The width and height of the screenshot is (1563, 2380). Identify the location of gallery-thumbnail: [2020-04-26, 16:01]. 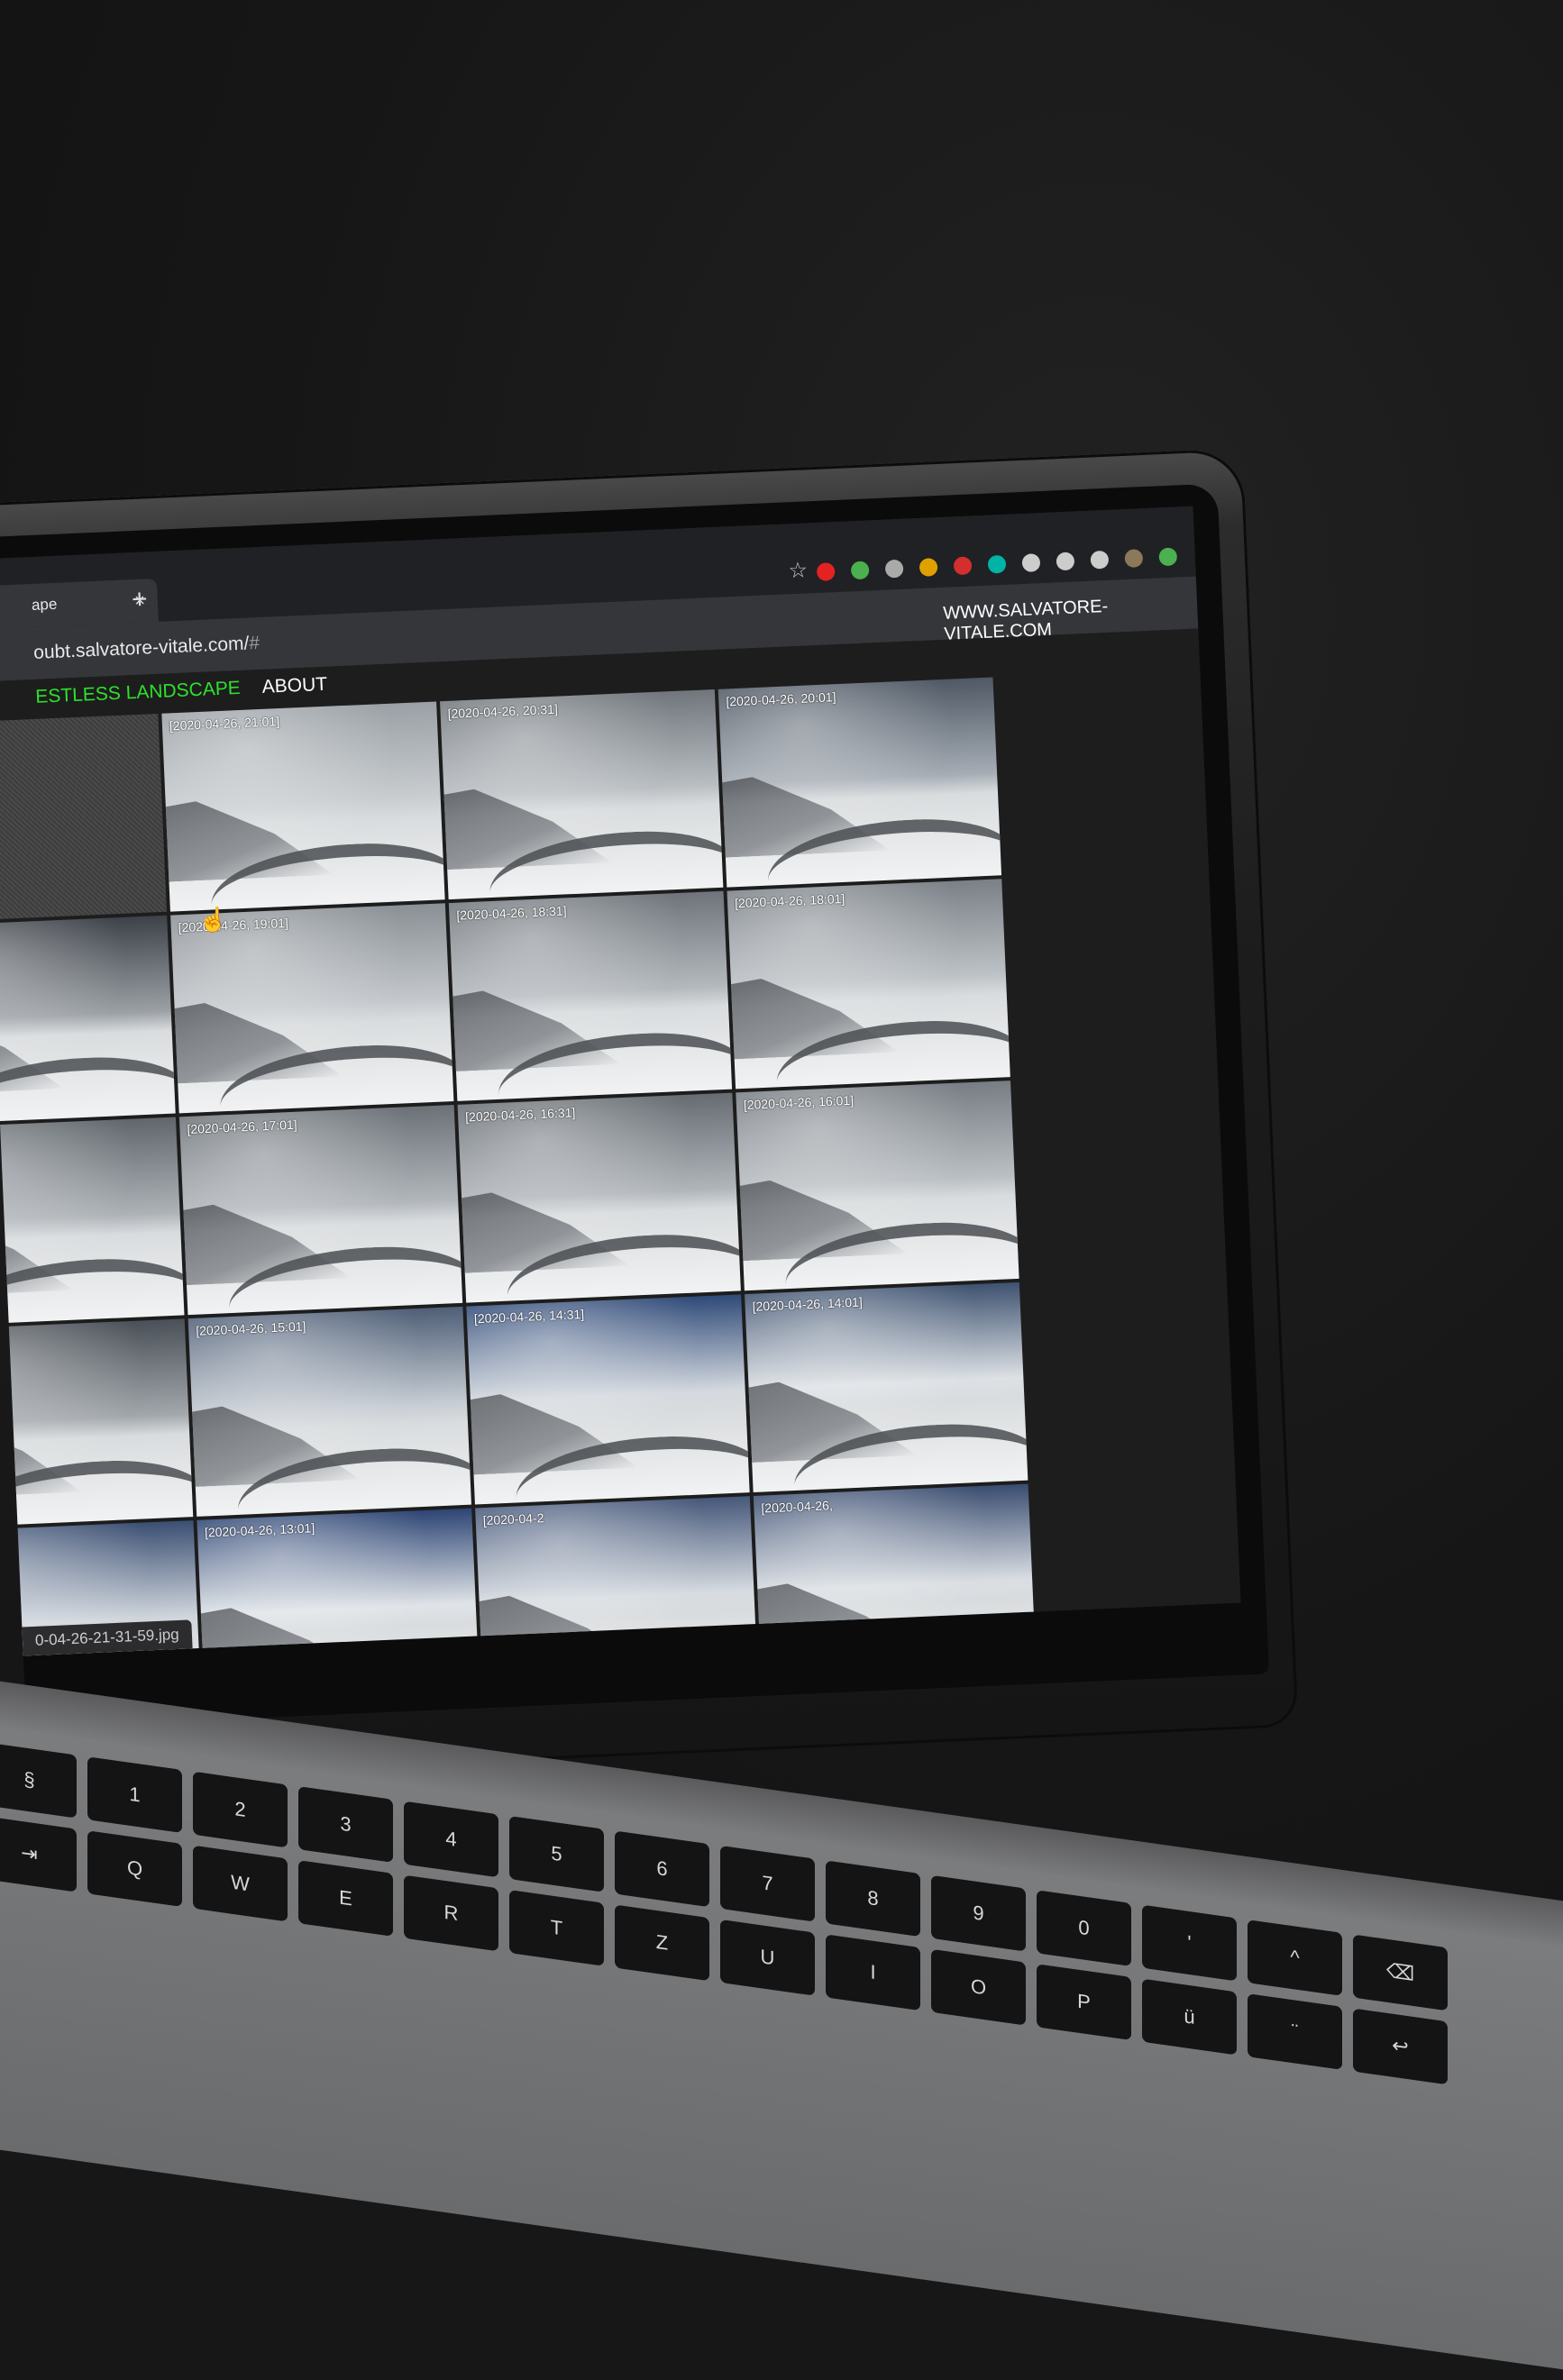
(877, 1186).